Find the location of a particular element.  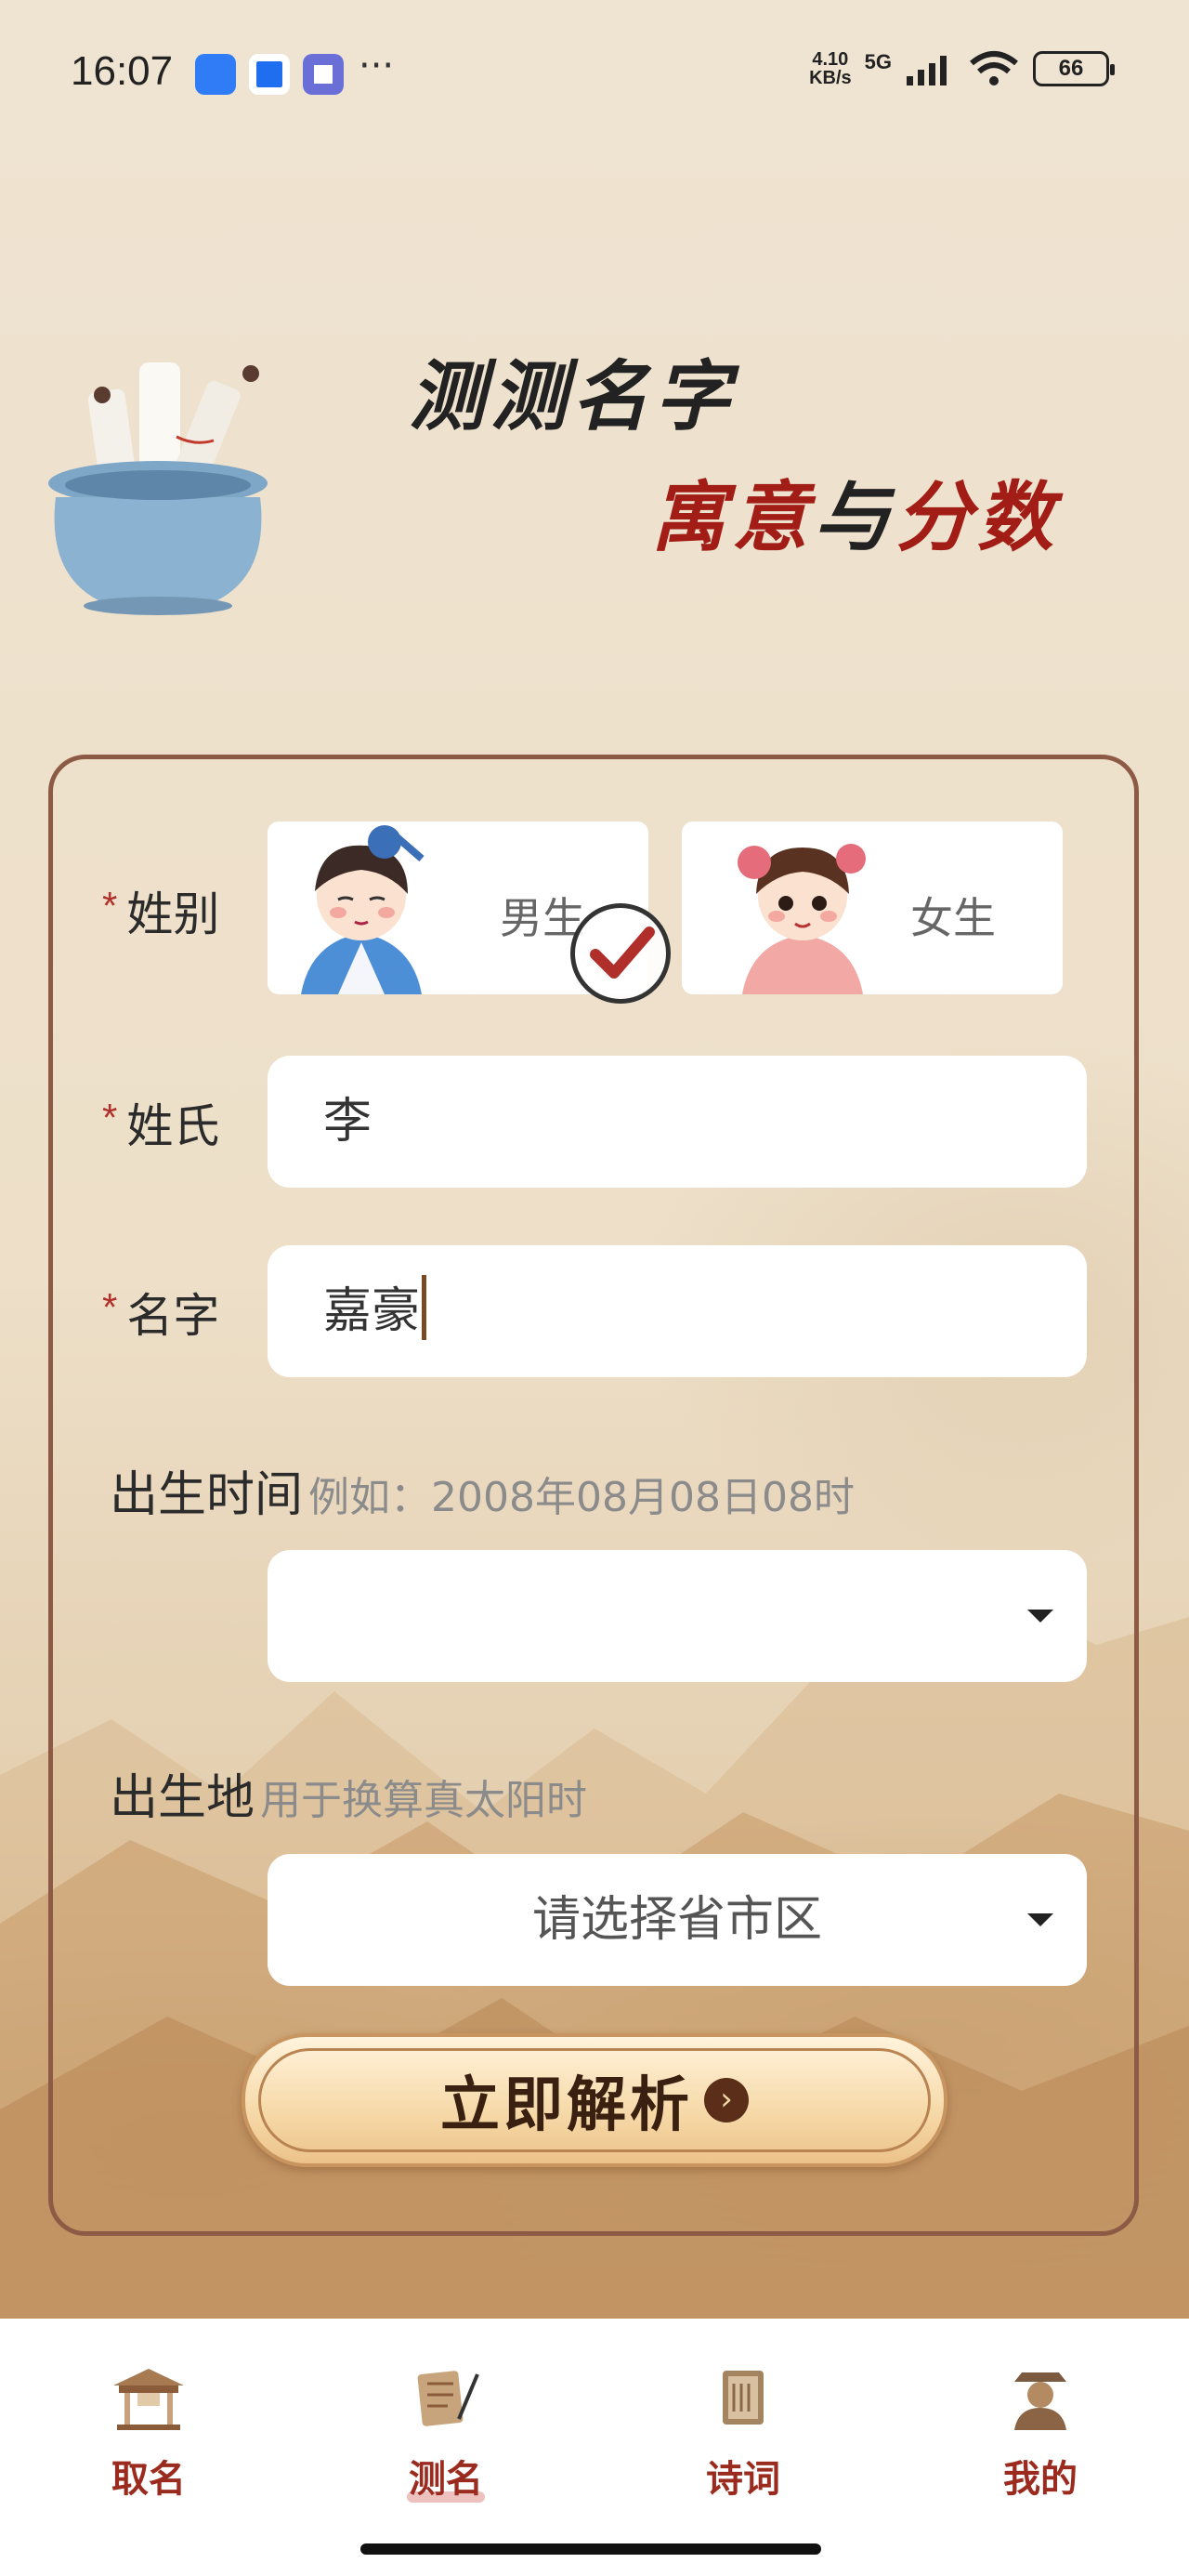

book-icon is located at coordinates (743, 2398).